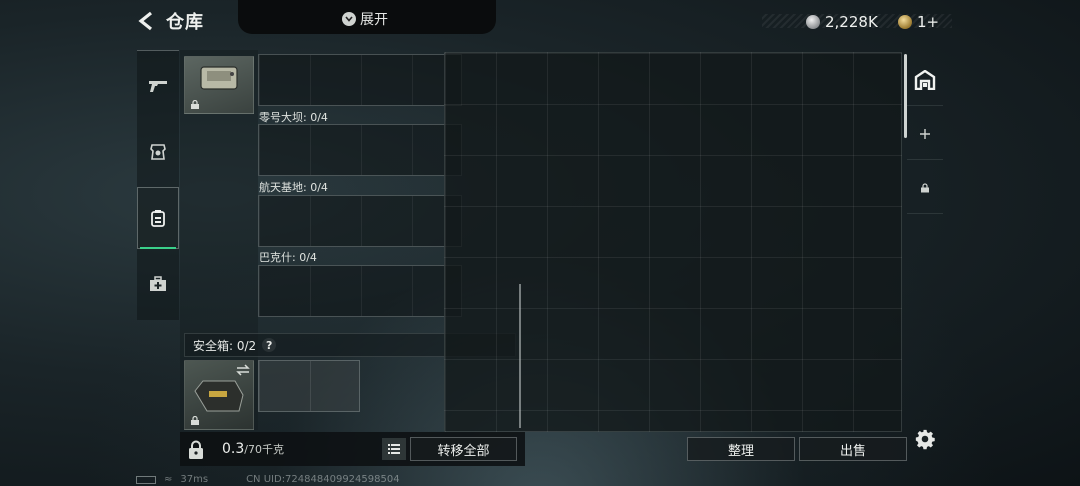  Describe the element at coordinates (225, 345) in the screenshot. I see `safe-box-label: 安全箱: 0/2` at that location.